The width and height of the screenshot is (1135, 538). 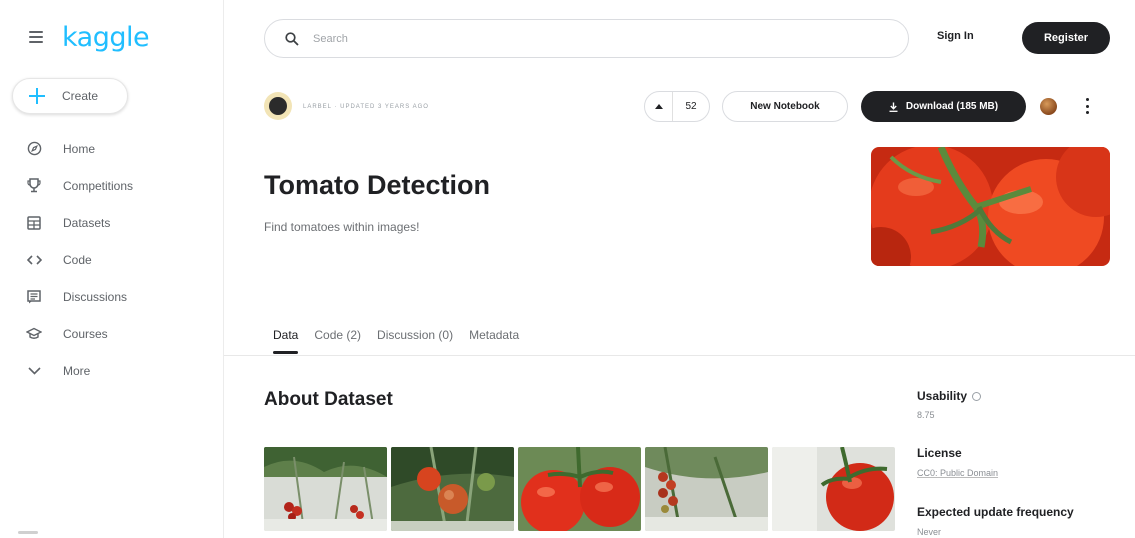 I want to click on usability-label: Usability, so click(x=949, y=396).